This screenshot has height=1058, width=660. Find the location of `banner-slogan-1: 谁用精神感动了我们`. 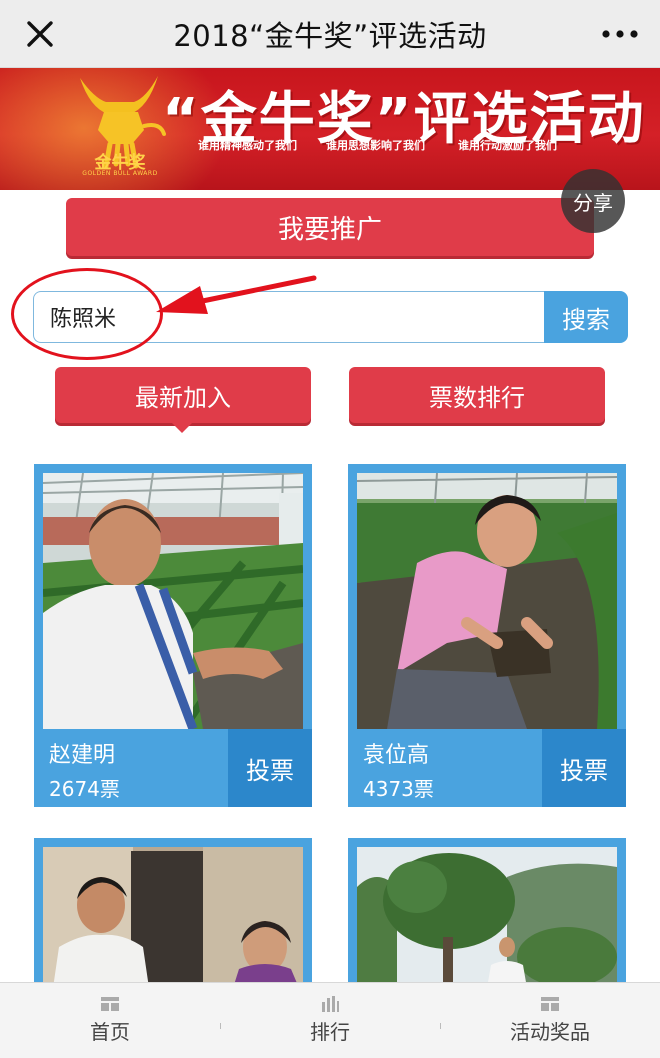

banner-slogan-1: 谁用精神感动了我们 is located at coordinates (247, 145).